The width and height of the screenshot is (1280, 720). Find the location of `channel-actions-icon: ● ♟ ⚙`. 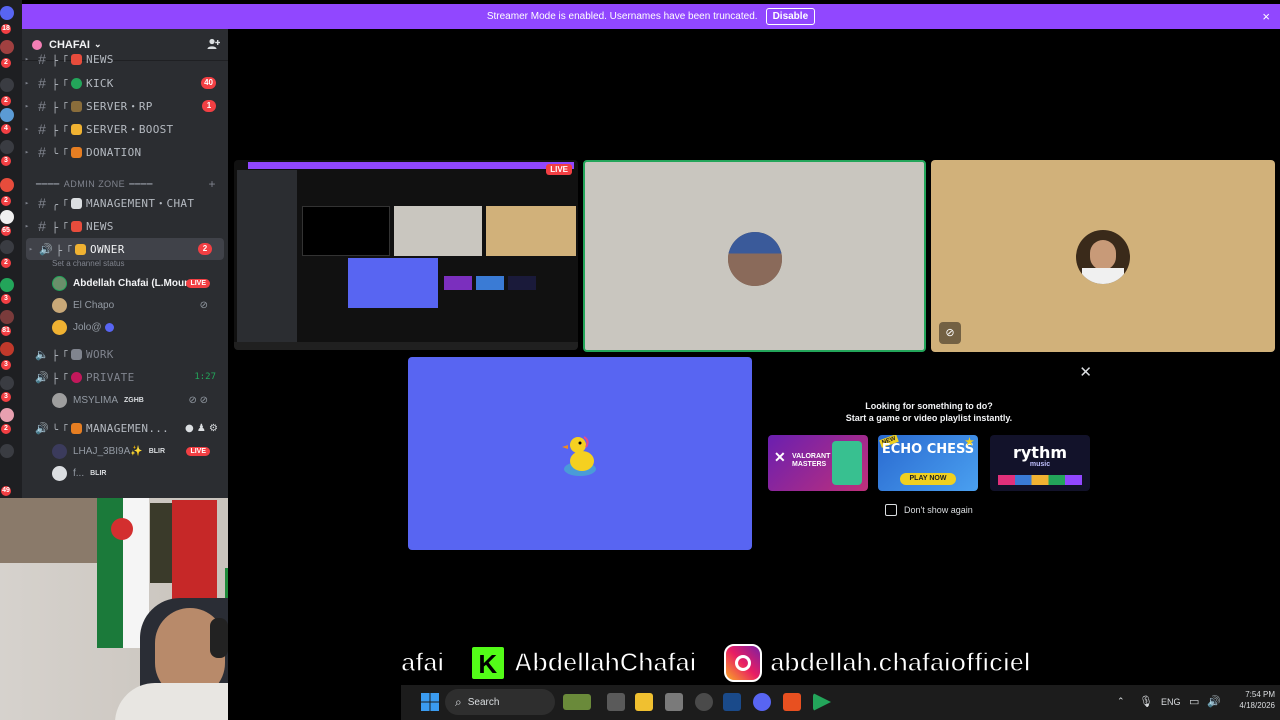

channel-actions-icon: ● ♟ ⚙ is located at coordinates (201, 428).